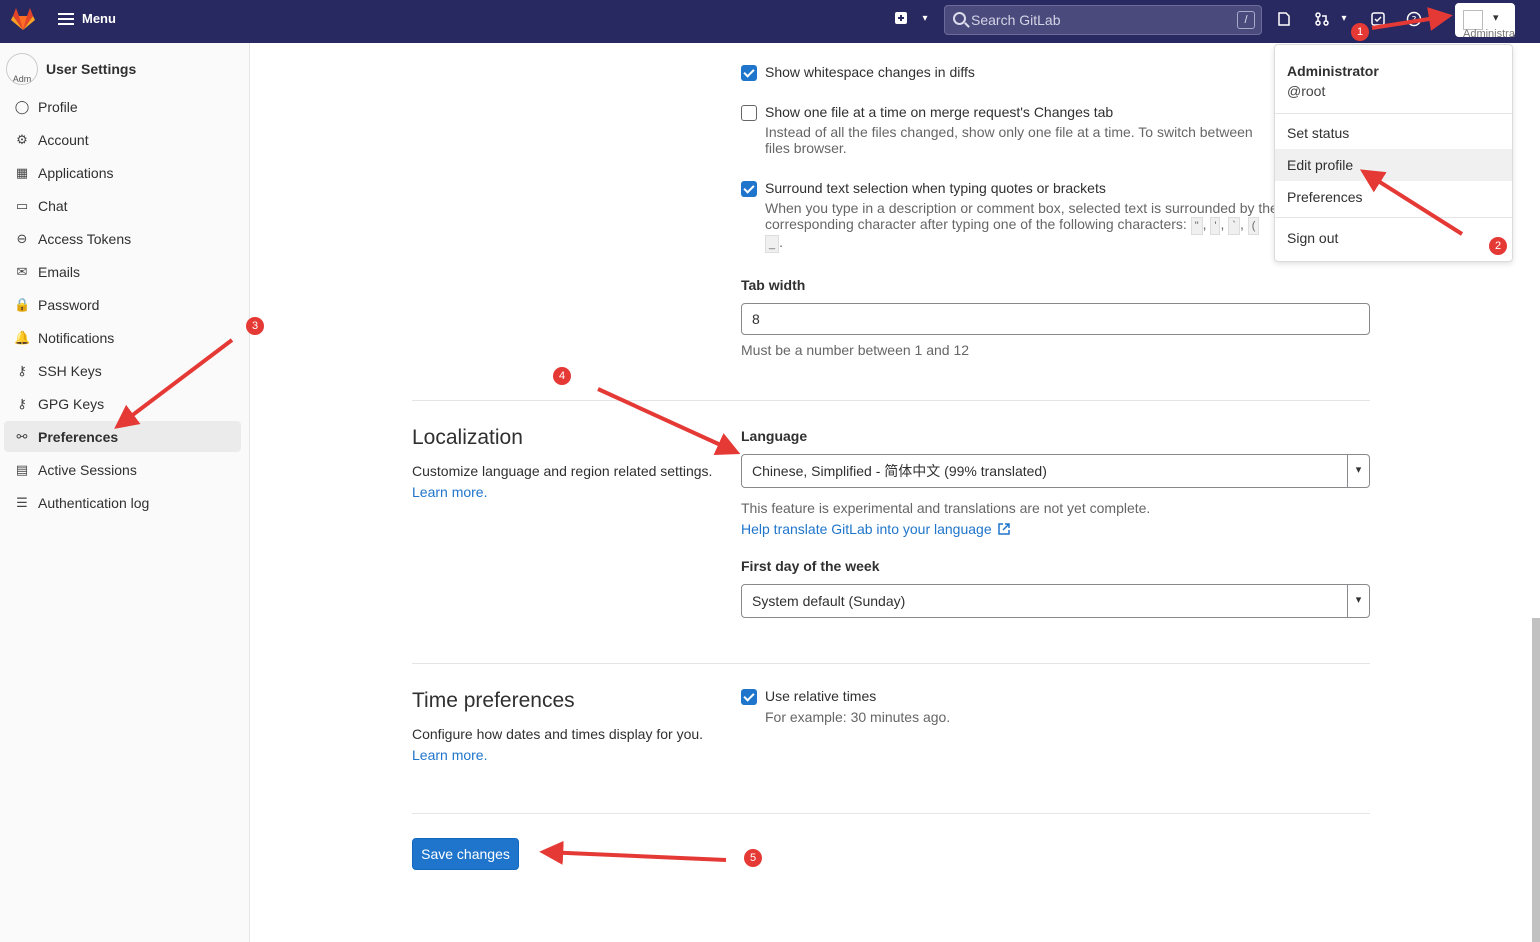 Image resolution: width=1540 pixels, height=942 pixels. Describe the element at coordinates (22, 238) in the screenshot. I see `token-icon: ⊖` at that location.